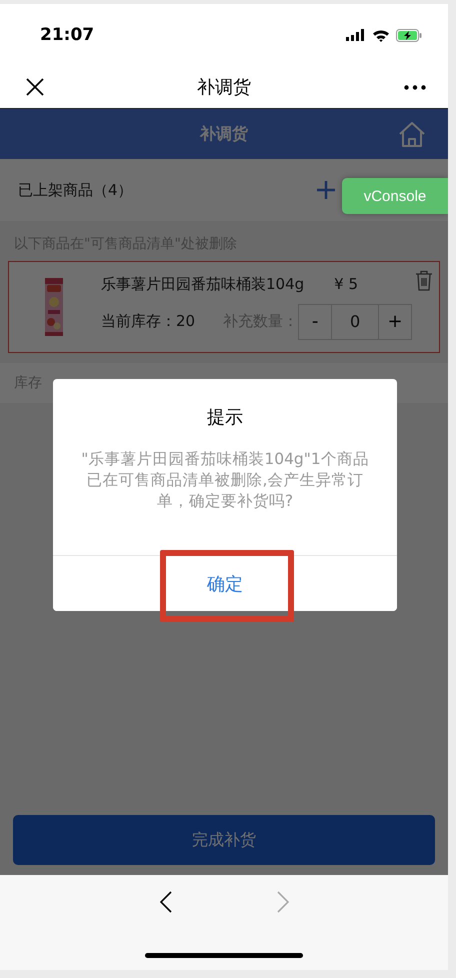 The image size is (456, 978). I want to click on dialog-message: "乐事薯片田园番茄味桶装104g"1个商品已在可售商品清单被删除,会产生异常订单，确定要补货吗?, so click(225, 480).